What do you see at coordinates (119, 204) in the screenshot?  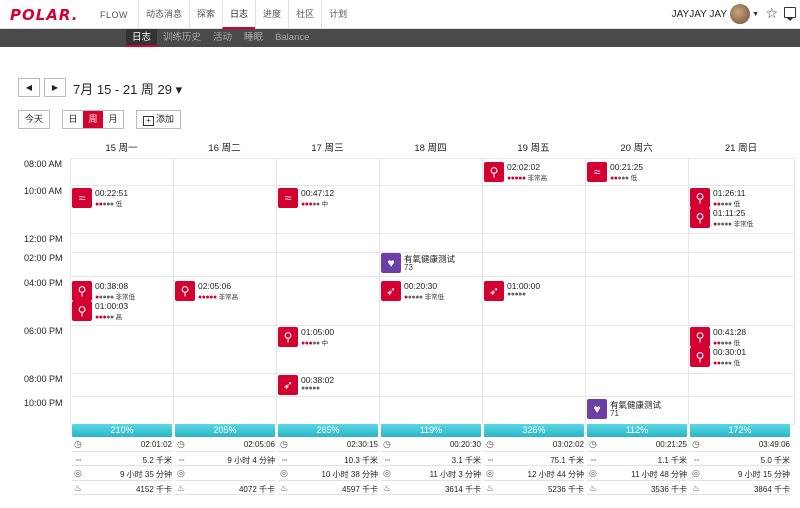 I see `load-level: 低` at bounding box center [119, 204].